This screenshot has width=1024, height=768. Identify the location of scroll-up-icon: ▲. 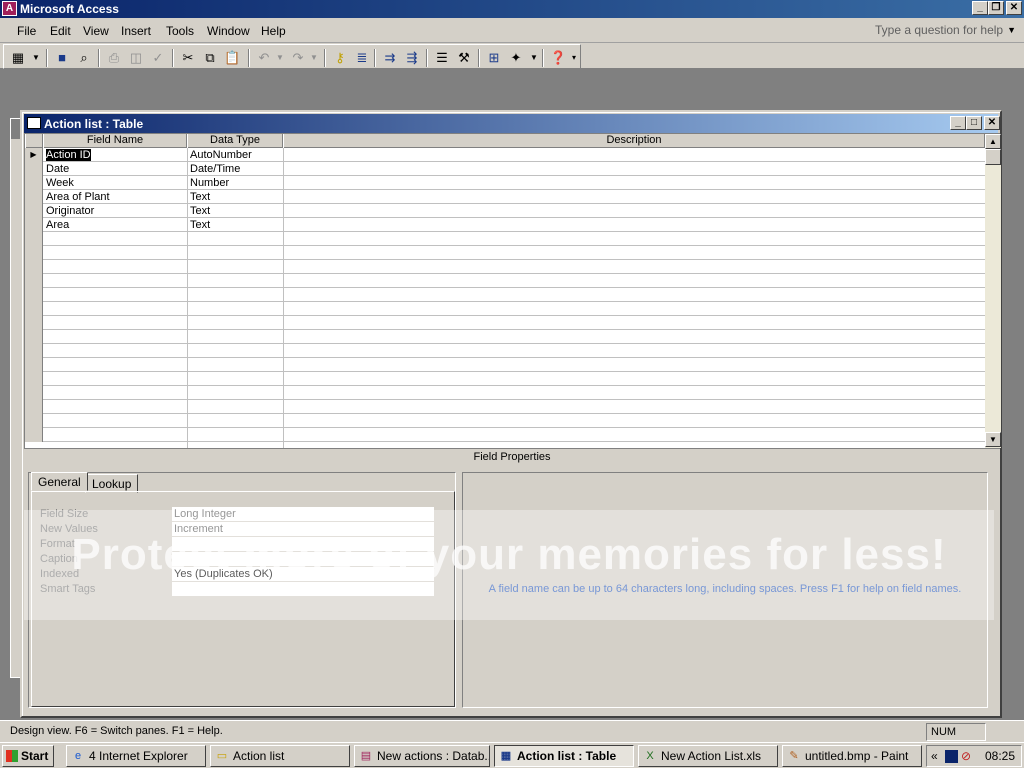
(993, 141).